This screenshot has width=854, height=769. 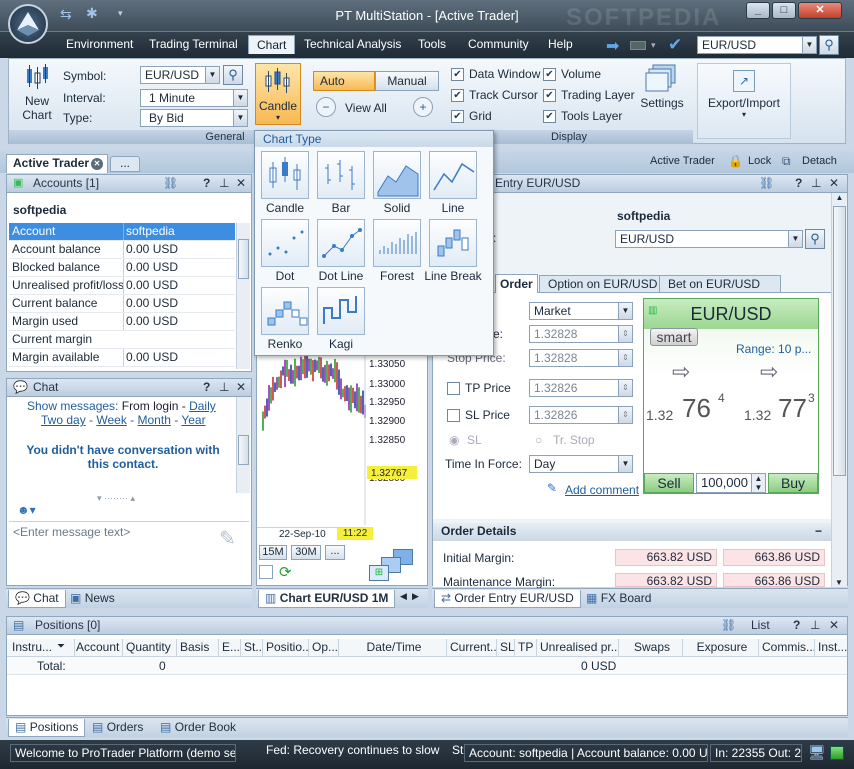 What do you see at coordinates (793, 483) in the screenshot?
I see `buy-button: Buy` at bounding box center [793, 483].